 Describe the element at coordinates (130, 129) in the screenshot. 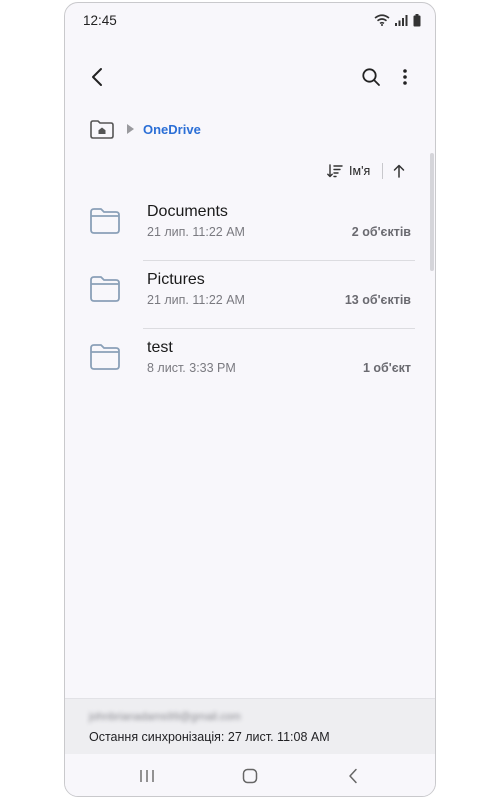

I see `breadcrumb-separator-icon` at that location.